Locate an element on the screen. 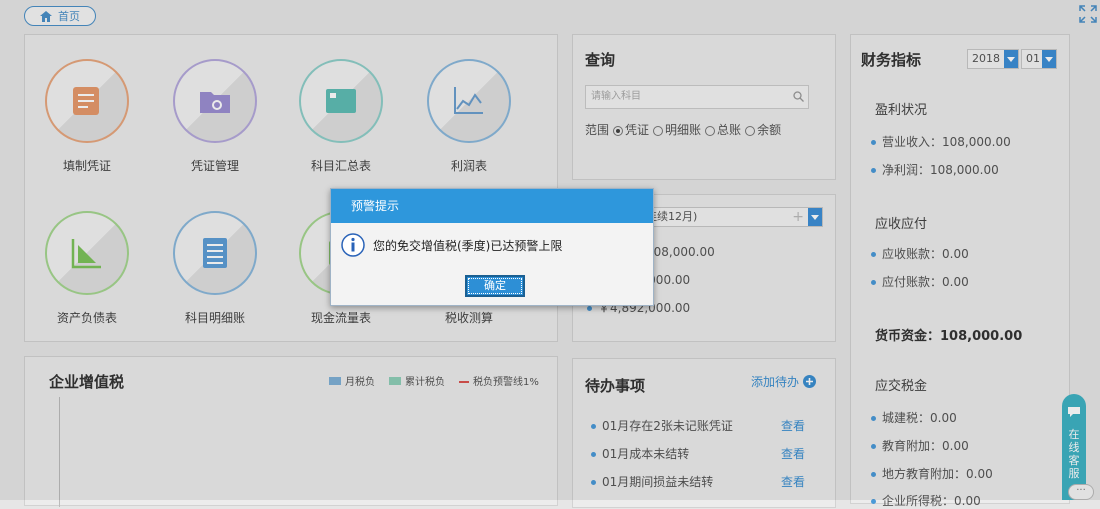 Image resolution: width=1100 pixels, height=509 pixels. dialog-message: 您的免交增值税(季度)已达预警上限 is located at coordinates (468, 245).